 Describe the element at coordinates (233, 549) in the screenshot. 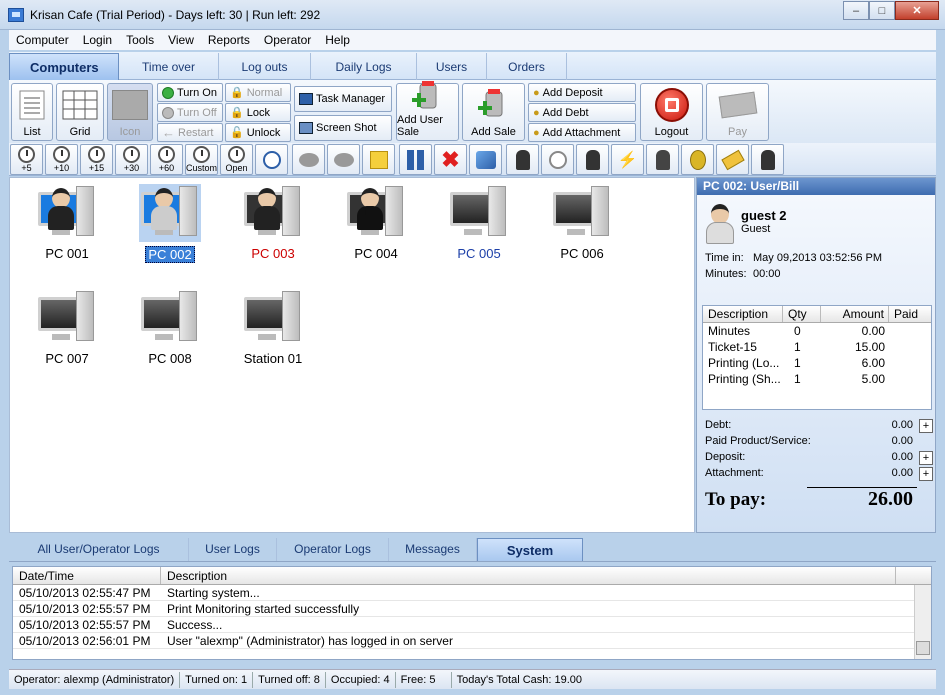

I see `tab-user-logs: User Logs` at that location.